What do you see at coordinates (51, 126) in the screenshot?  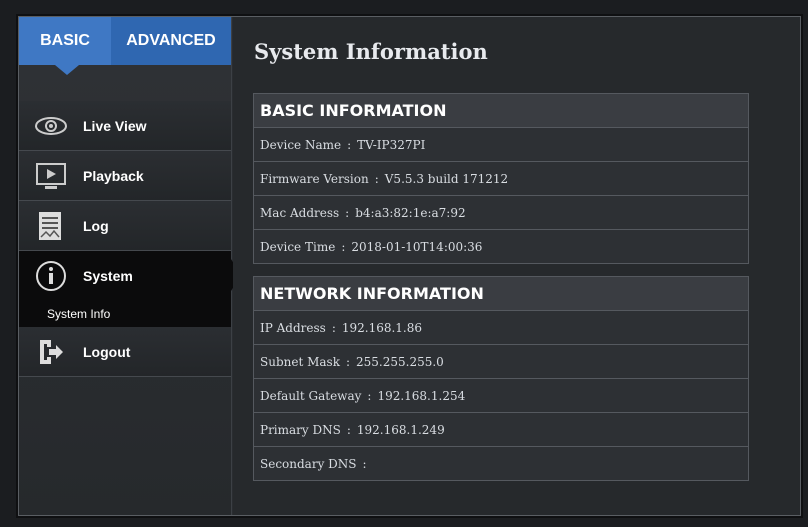 I see `eye-icon` at bounding box center [51, 126].